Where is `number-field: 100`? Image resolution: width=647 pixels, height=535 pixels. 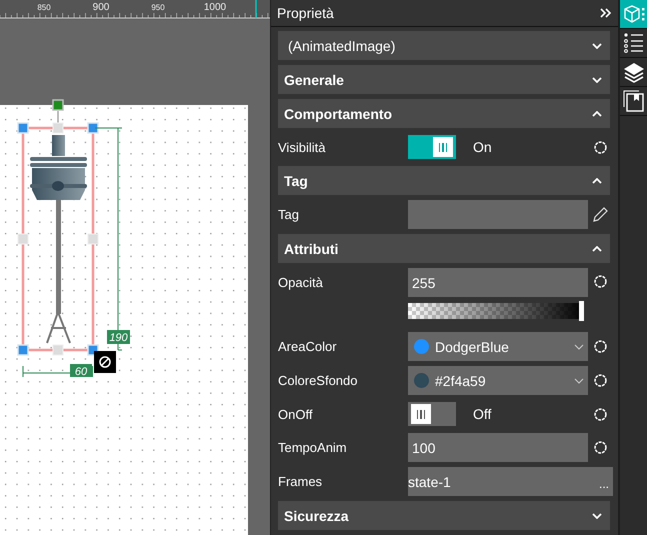
number-field: 100 is located at coordinates (498, 447).